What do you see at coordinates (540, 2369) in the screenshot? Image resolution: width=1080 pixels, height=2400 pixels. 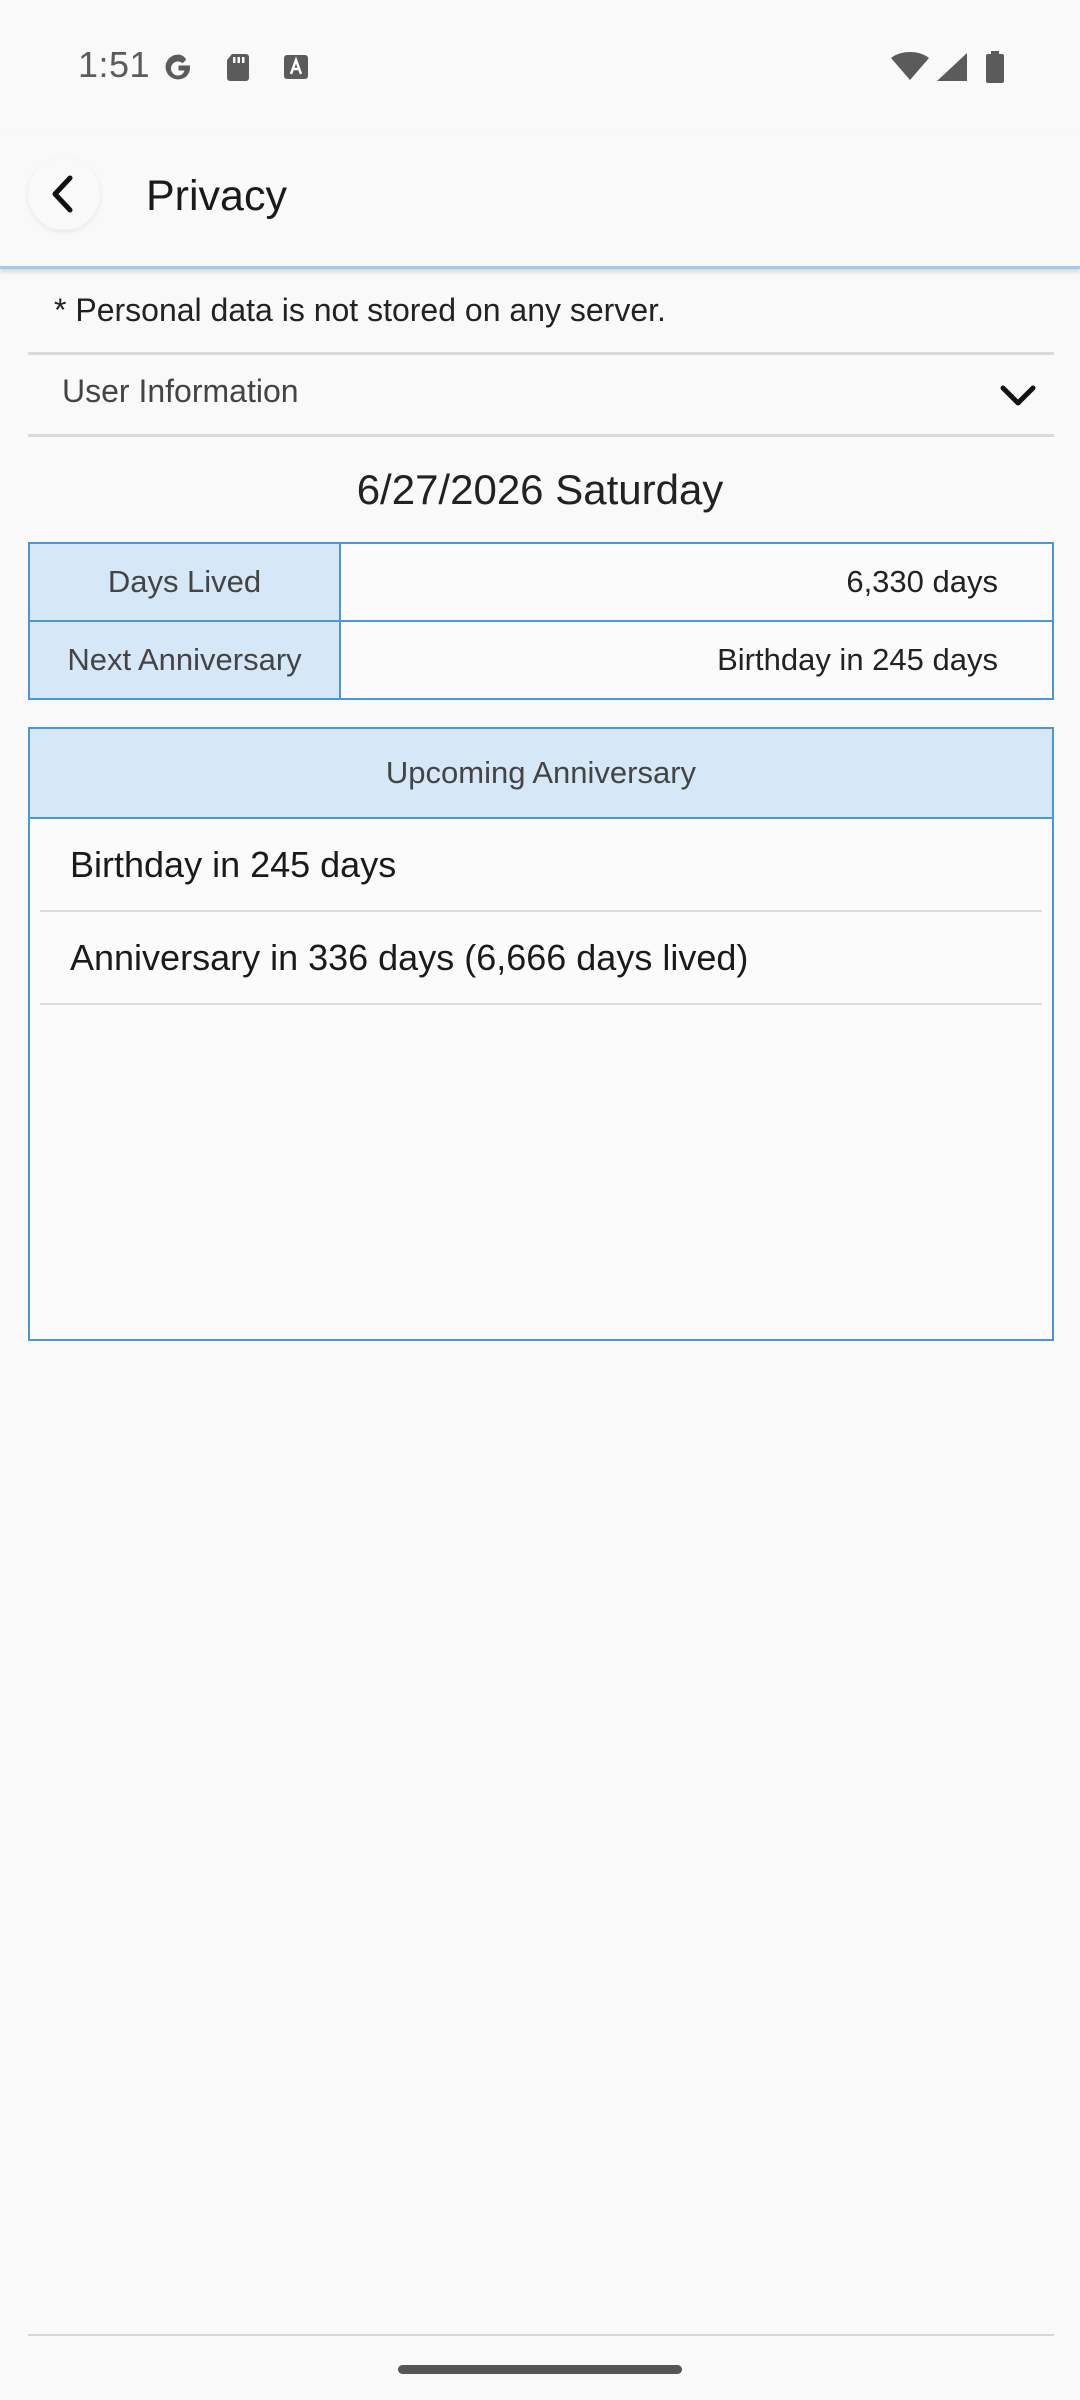 I see `home-indicator` at bounding box center [540, 2369].